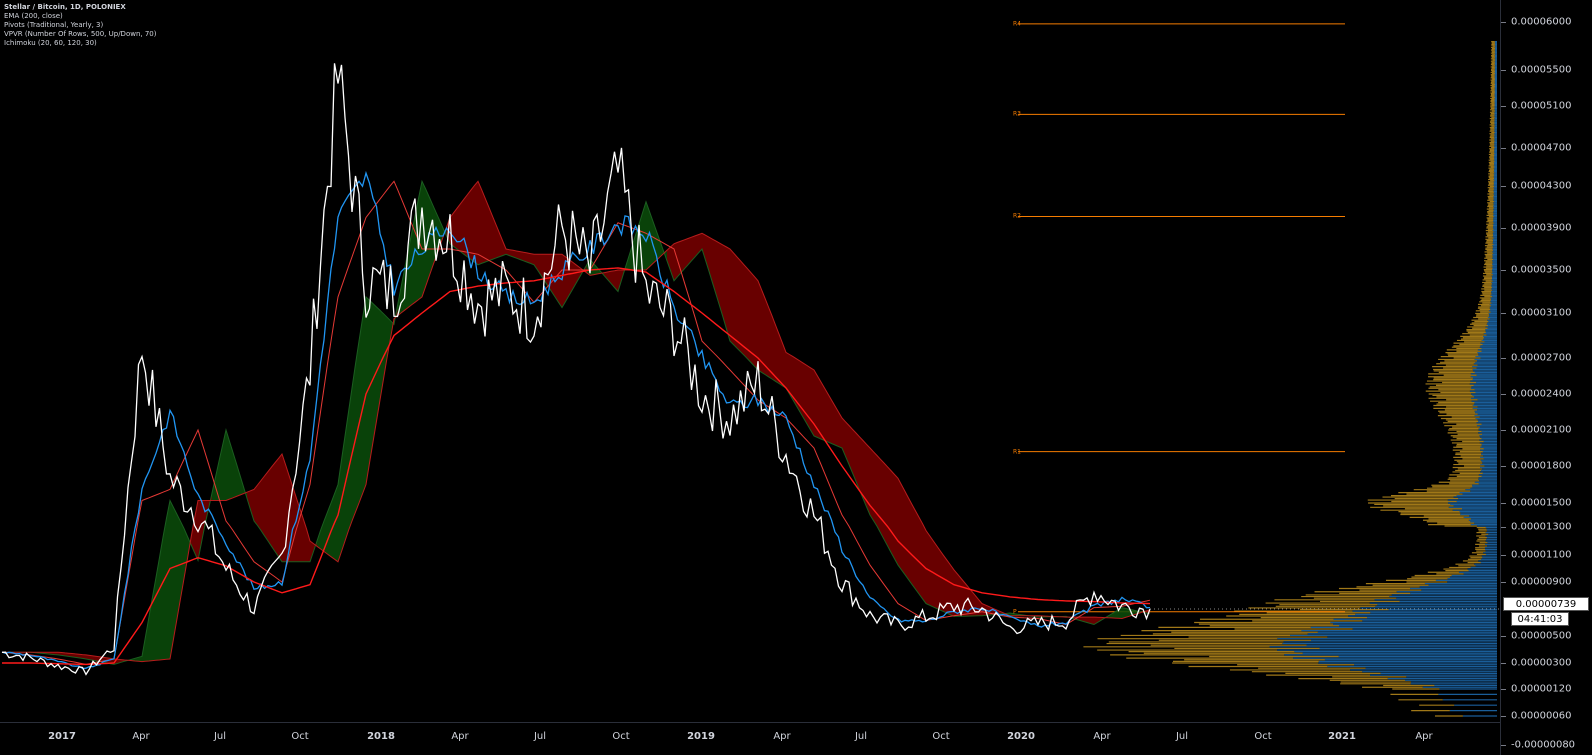 The image size is (1592, 755). What do you see at coordinates (1017, 24) in the screenshot?
I see `pivot-label: R4` at bounding box center [1017, 24].